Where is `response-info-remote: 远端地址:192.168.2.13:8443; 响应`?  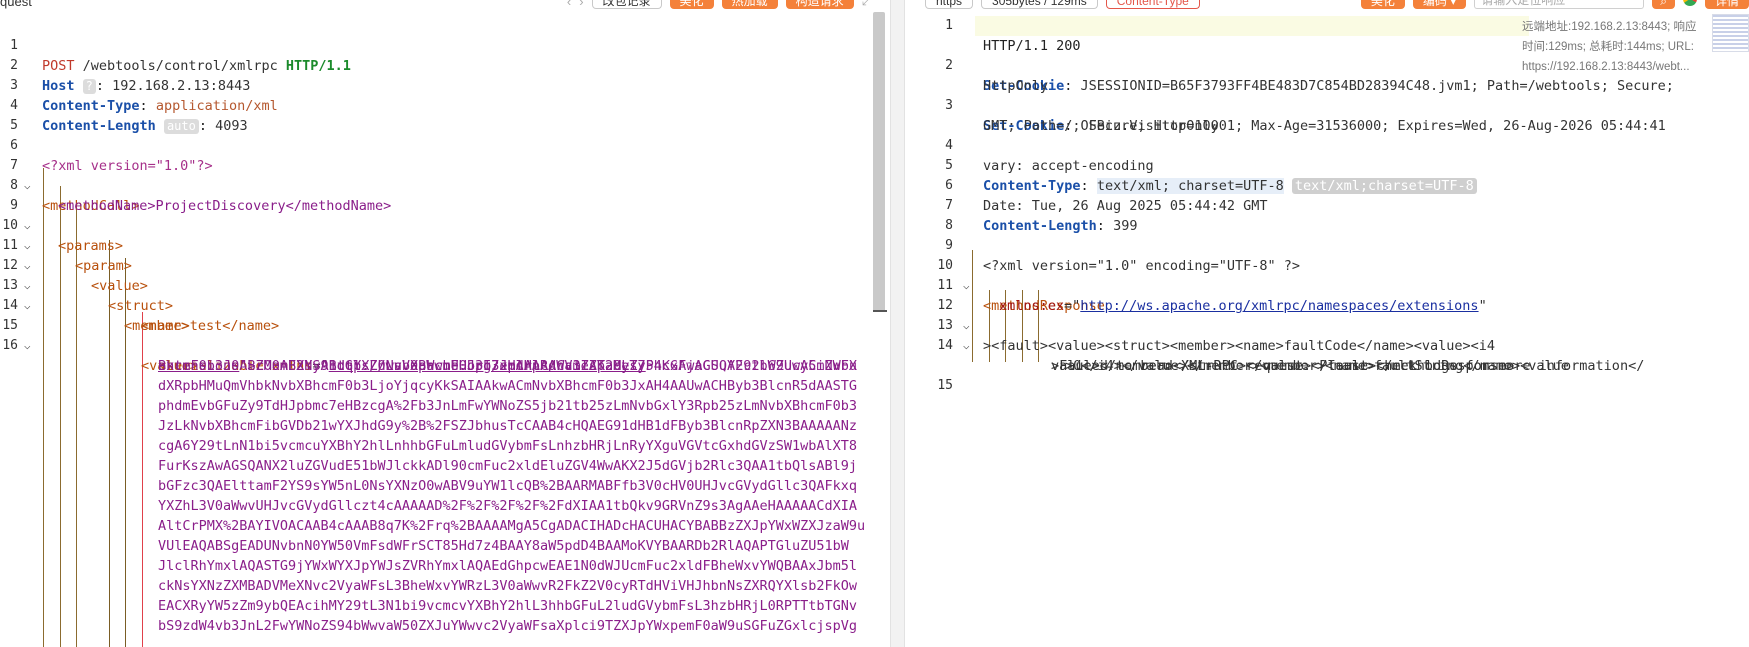
response-info-remote: 远端地址:192.168.2.13:8443; 响应 is located at coordinates (1609, 27).